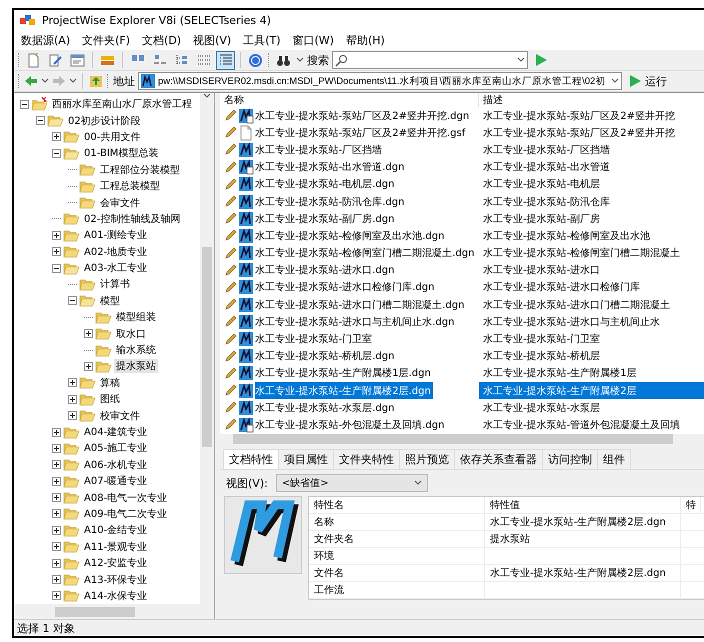  I want to click on tree-item: 图纸, so click(110, 399).